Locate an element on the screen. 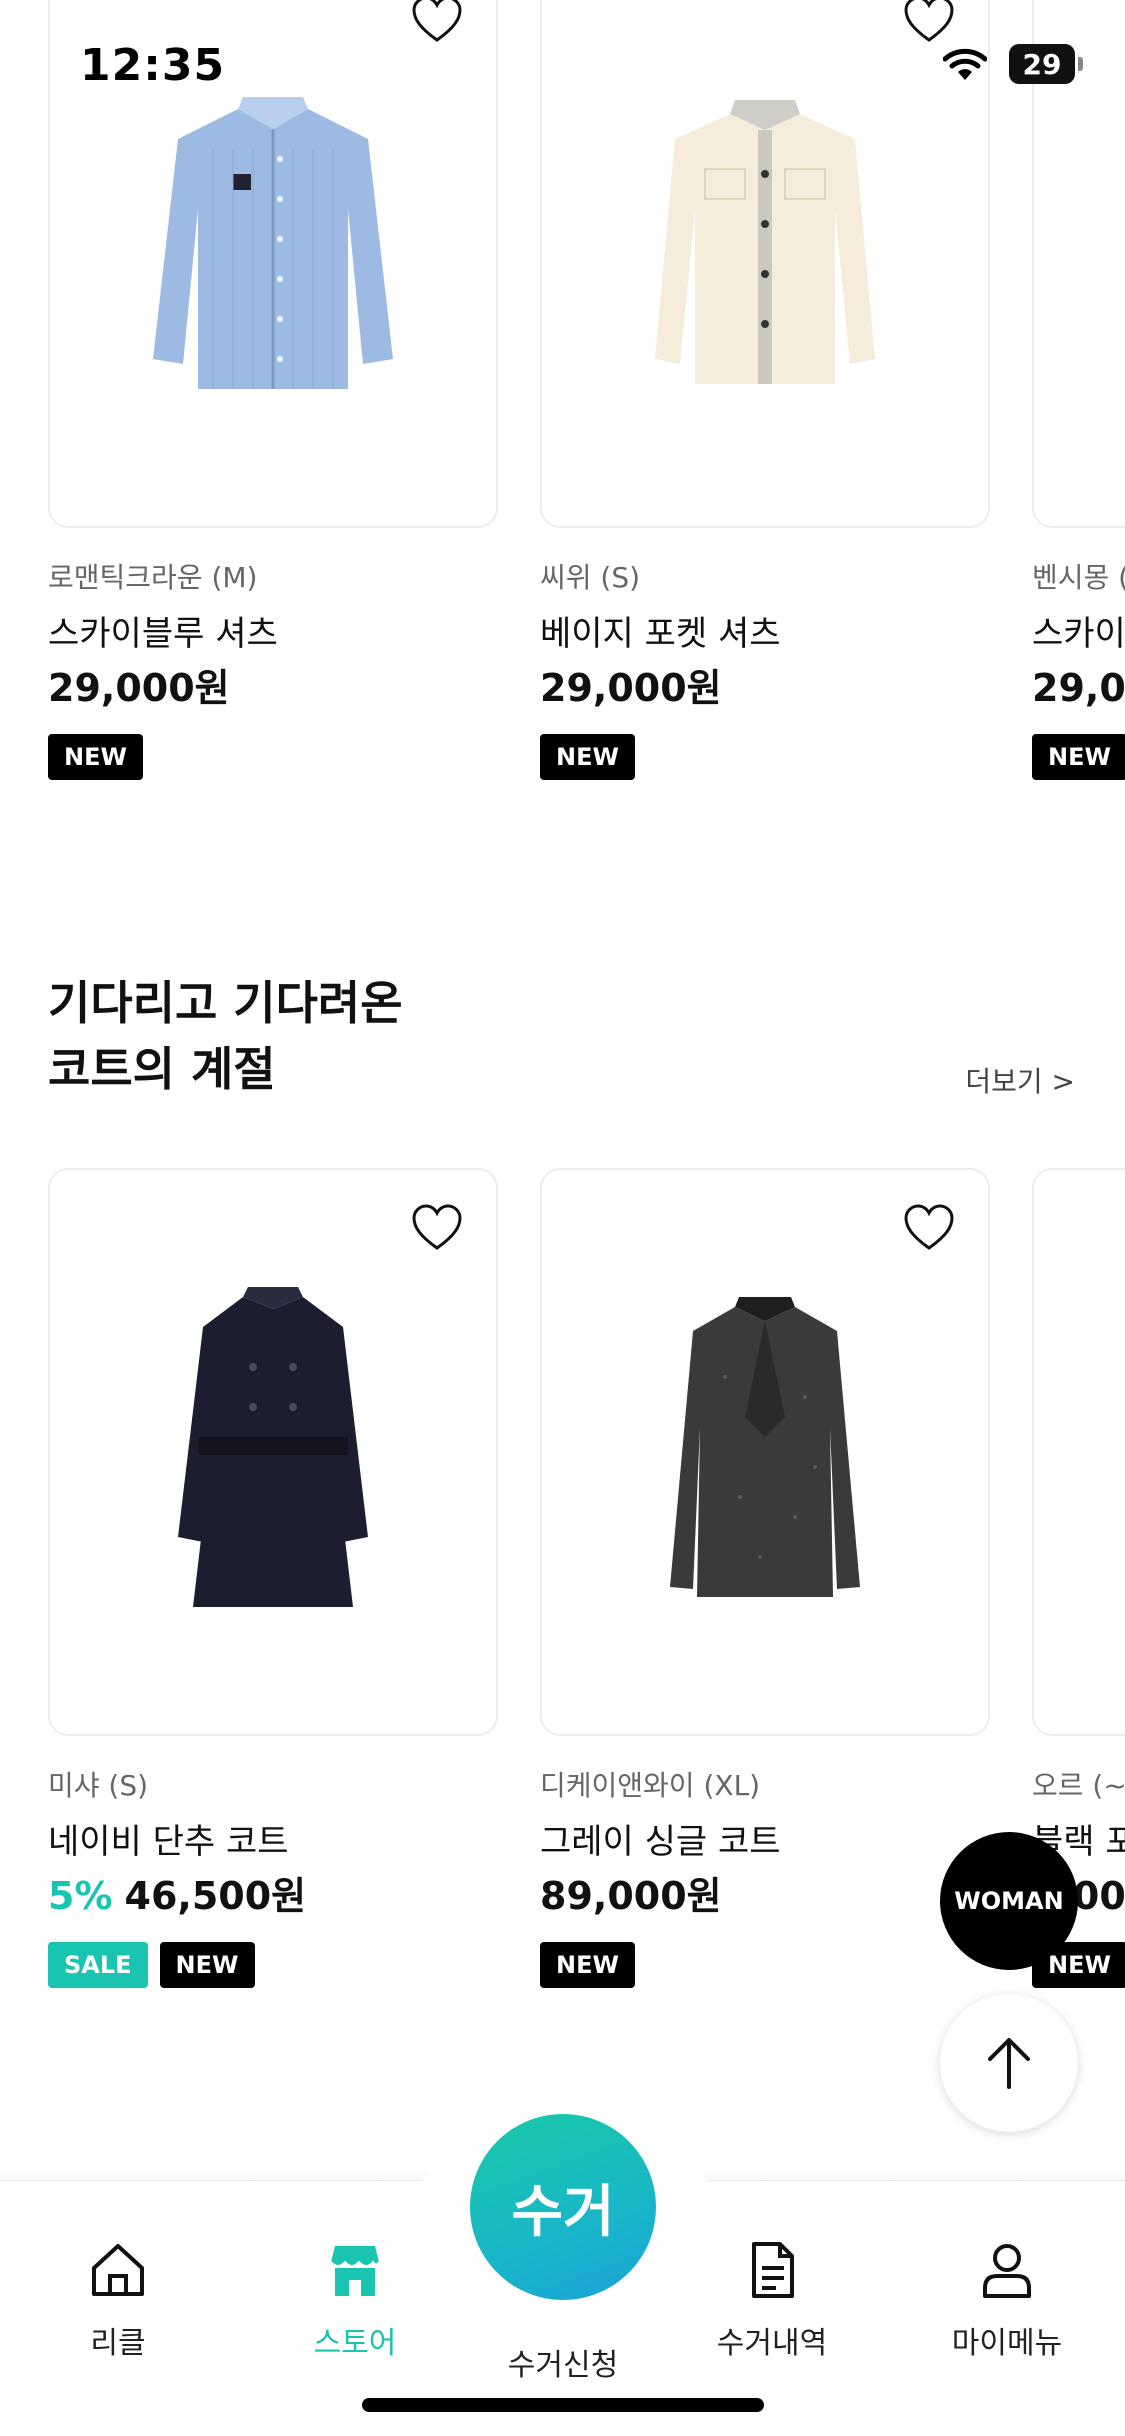  nav-item-my-menu: 마이메뉴 is located at coordinates (1007, 2301).